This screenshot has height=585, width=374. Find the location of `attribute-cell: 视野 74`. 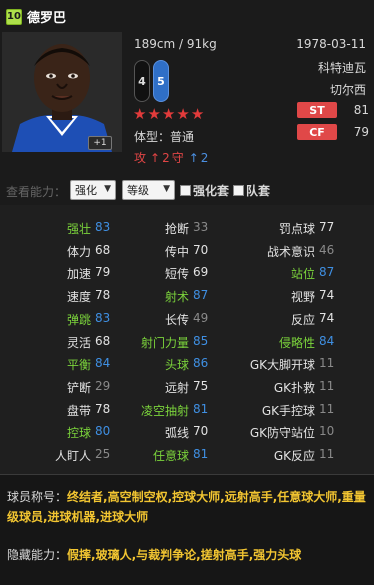

attribute-cell: 视野 74 is located at coordinates (269, 296).